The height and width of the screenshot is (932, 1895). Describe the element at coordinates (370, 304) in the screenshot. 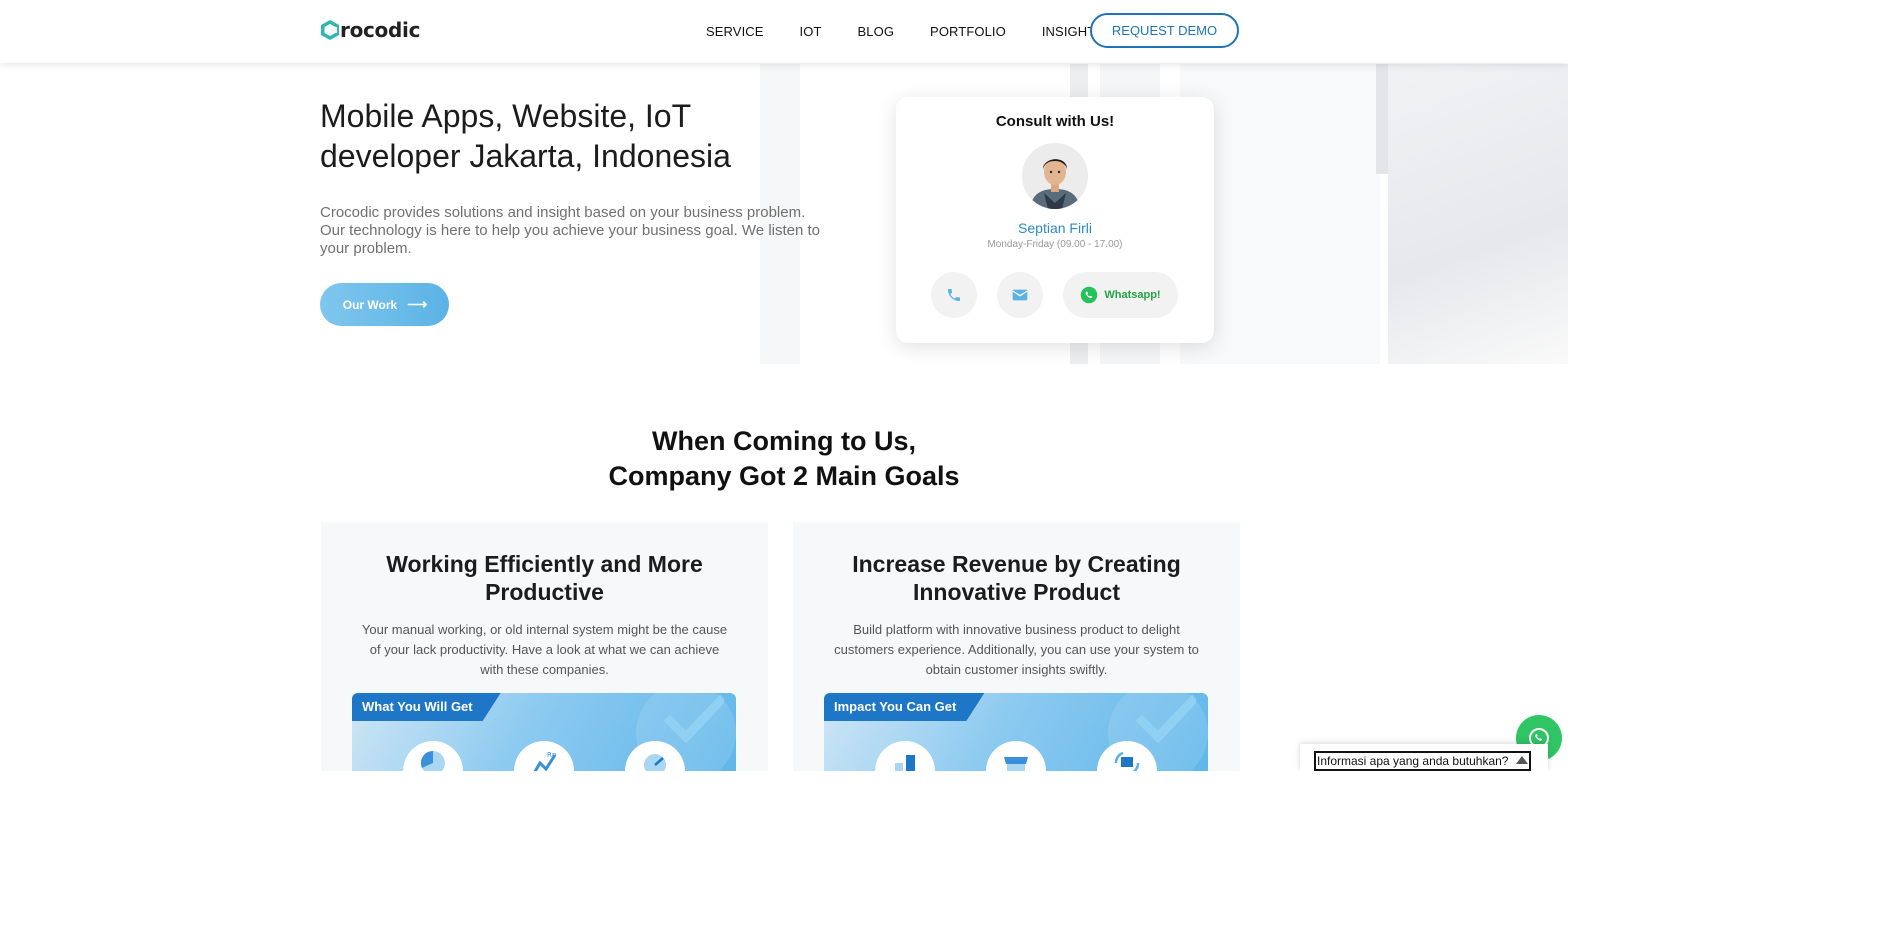

I see `our-work-label: Our Work` at that location.